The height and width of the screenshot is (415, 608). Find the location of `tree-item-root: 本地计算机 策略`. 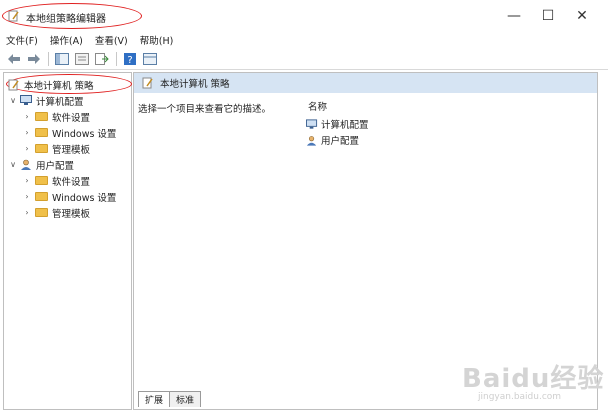

tree-item-root: 本地计算机 策略 is located at coordinates (51, 84).